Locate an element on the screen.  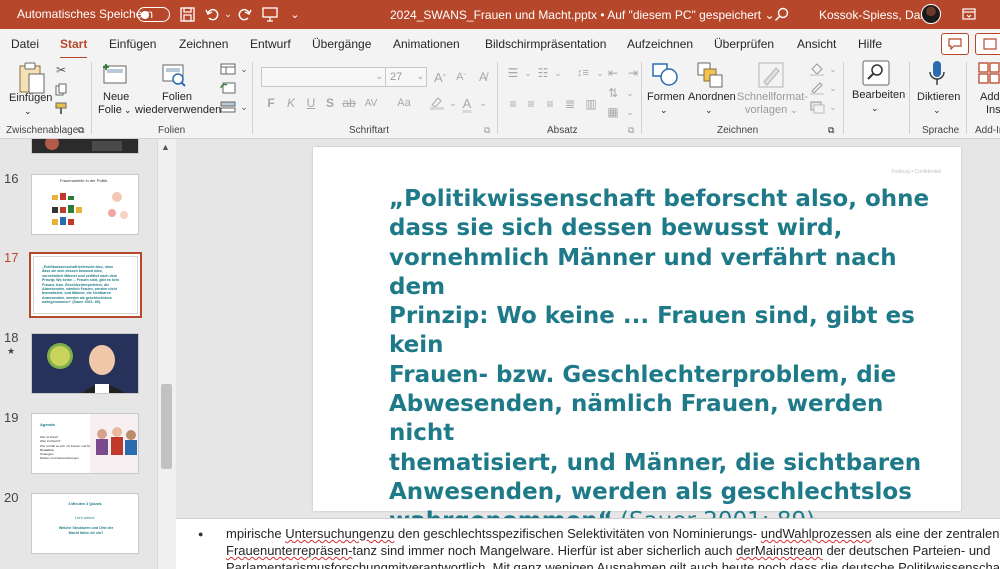
tab-zeichnen: Zeichnen is located at coordinates (203, 44).